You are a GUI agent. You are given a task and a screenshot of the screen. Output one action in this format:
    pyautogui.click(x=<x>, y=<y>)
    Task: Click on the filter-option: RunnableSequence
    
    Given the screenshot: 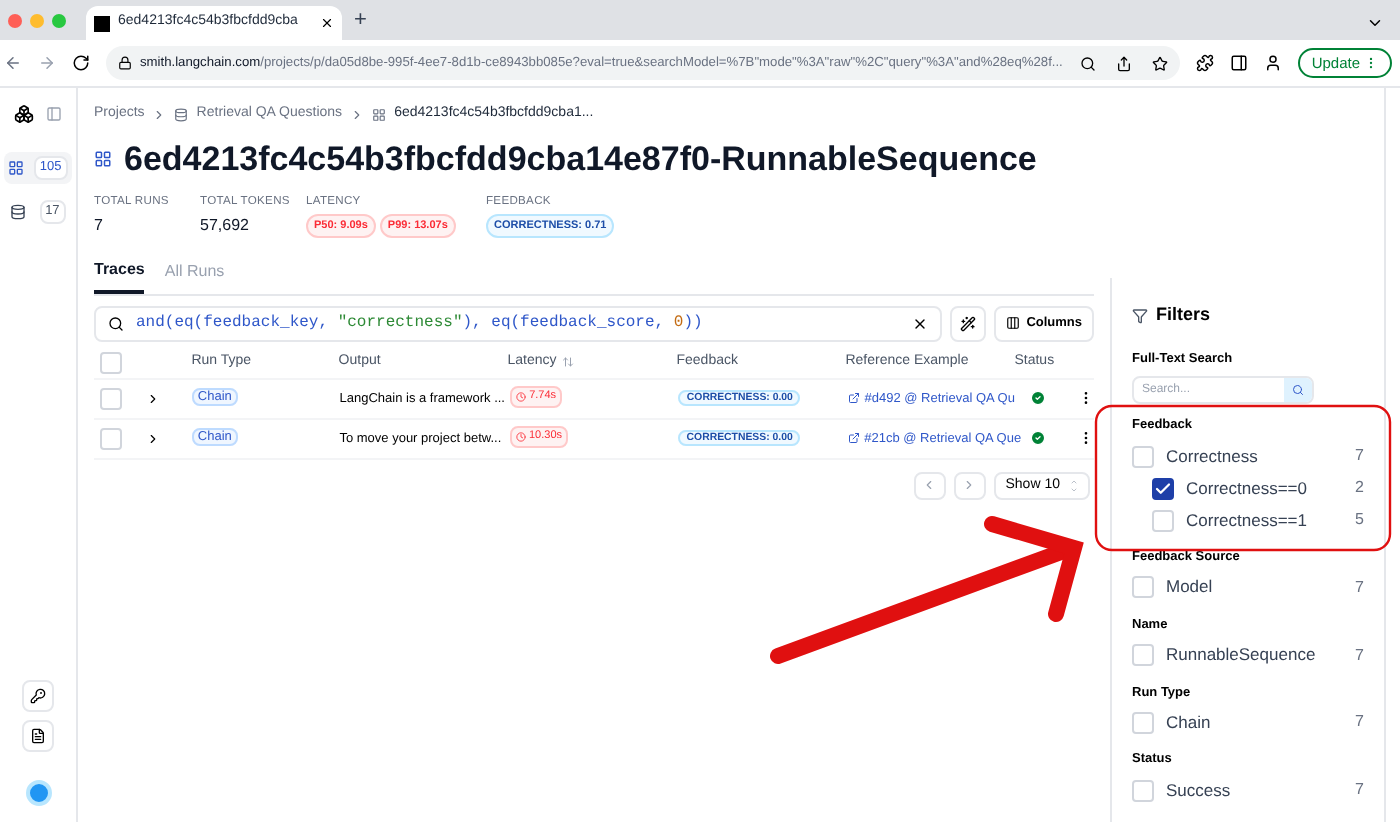 What is the action you would take?
    pyautogui.click(x=1241, y=655)
    